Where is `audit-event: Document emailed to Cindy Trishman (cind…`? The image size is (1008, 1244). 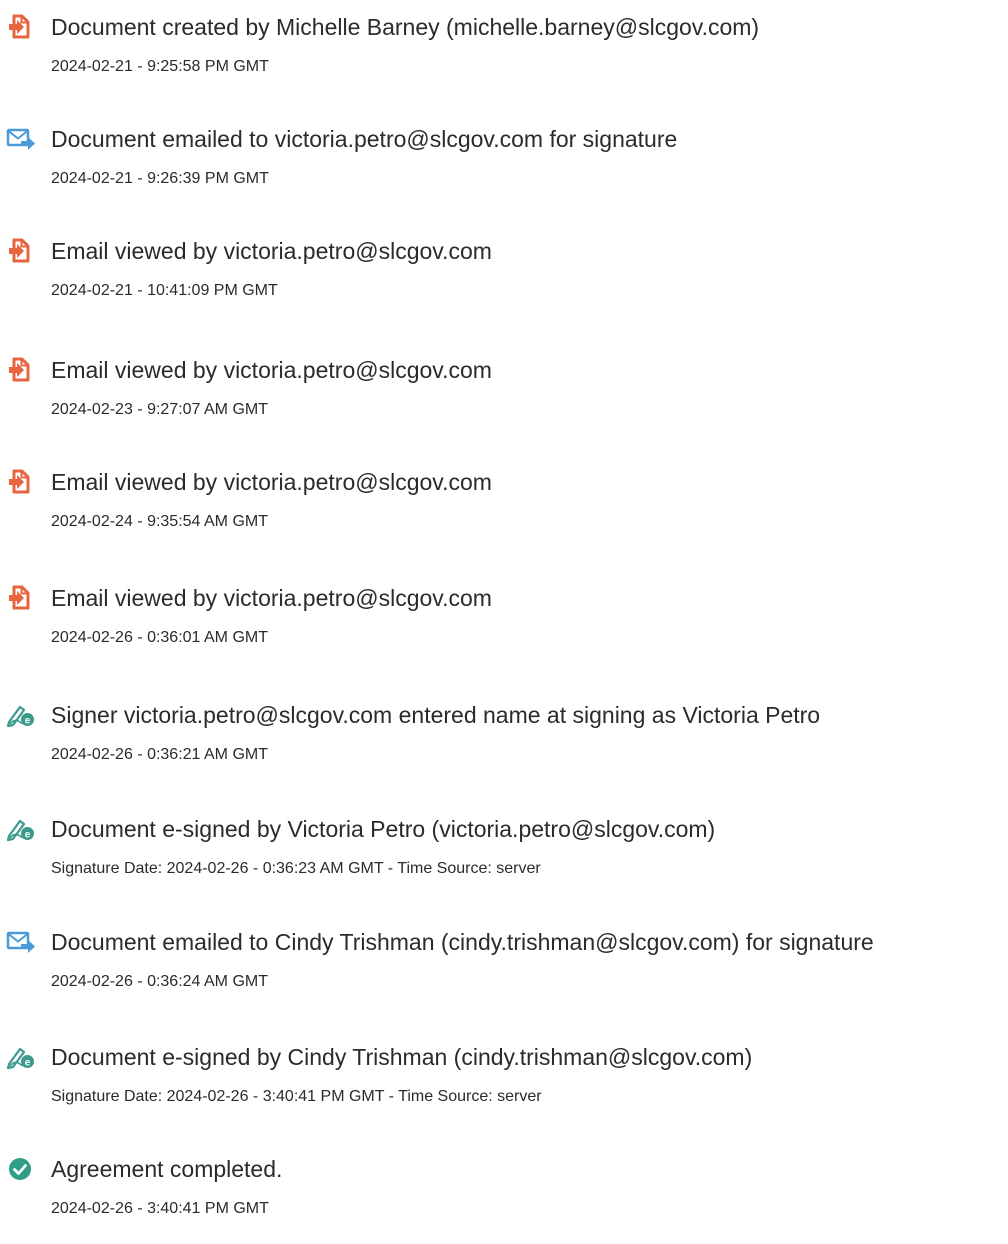 audit-event: Document emailed to Cindy Trishman (cind… is located at coordinates (504, 972).